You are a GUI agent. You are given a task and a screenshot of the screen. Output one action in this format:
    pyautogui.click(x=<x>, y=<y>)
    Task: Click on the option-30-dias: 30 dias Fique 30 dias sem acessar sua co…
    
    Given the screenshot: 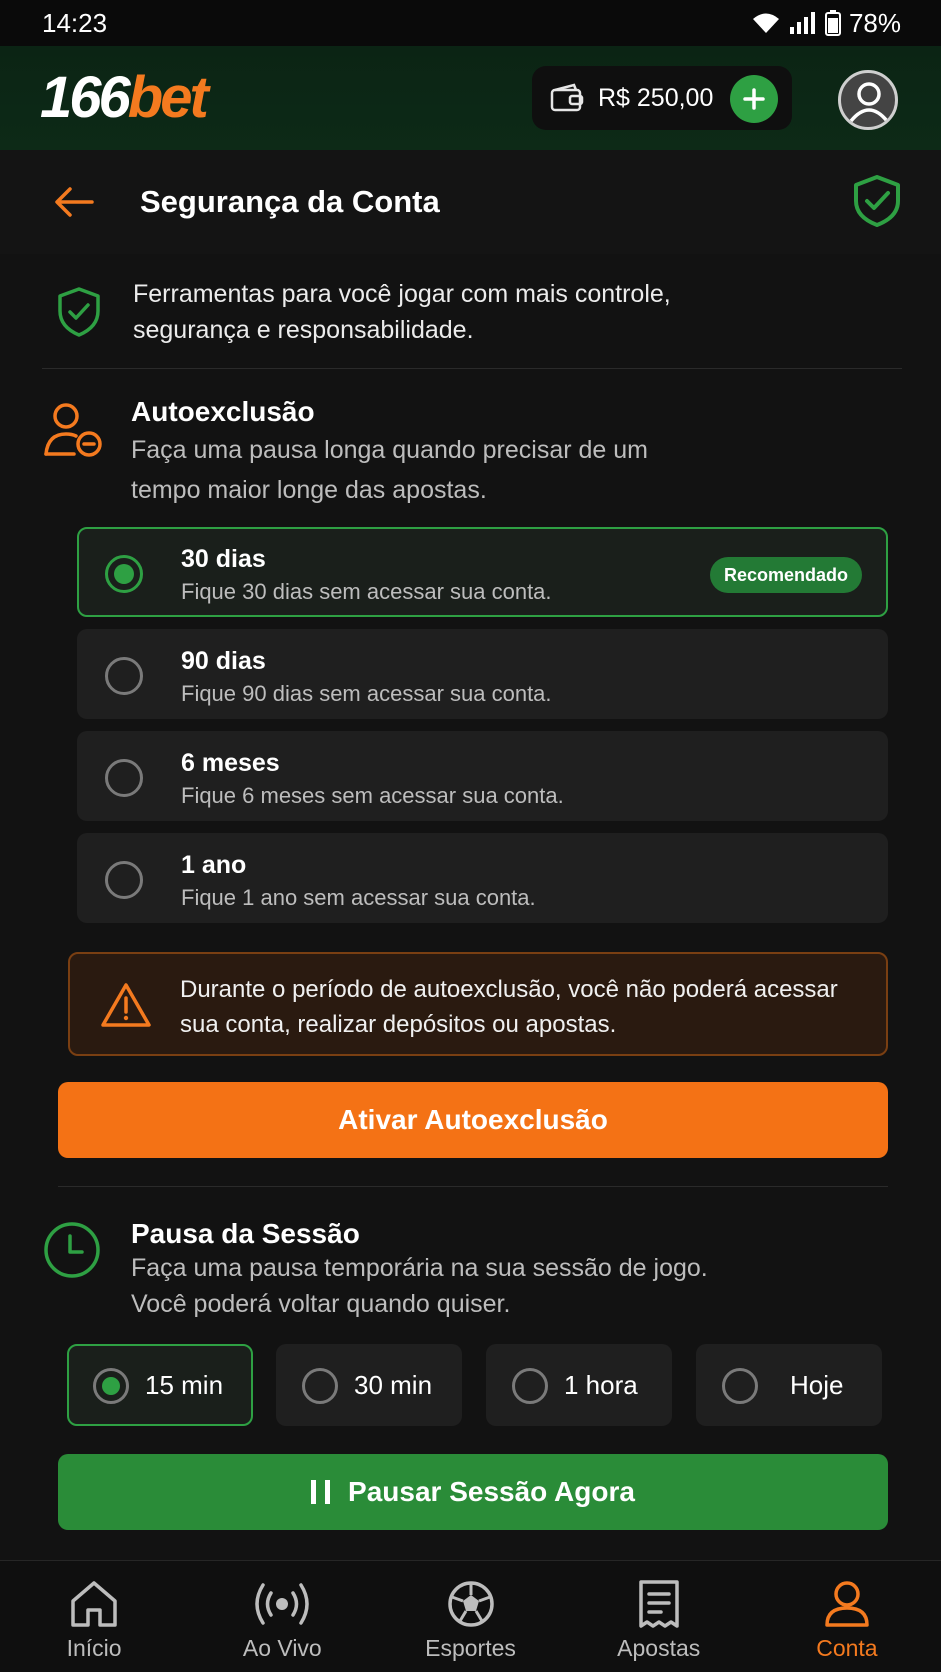 What is the action you would take?
    pyautogui.click(x=482, y=572)
    